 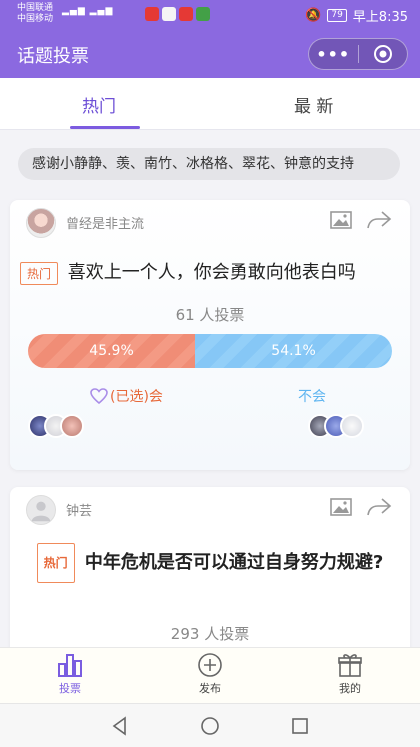 What do you see at coordinates (210, 315) in the screenshot?
I see `vote-count: 61 人投票` at bounding box center [210, 315].